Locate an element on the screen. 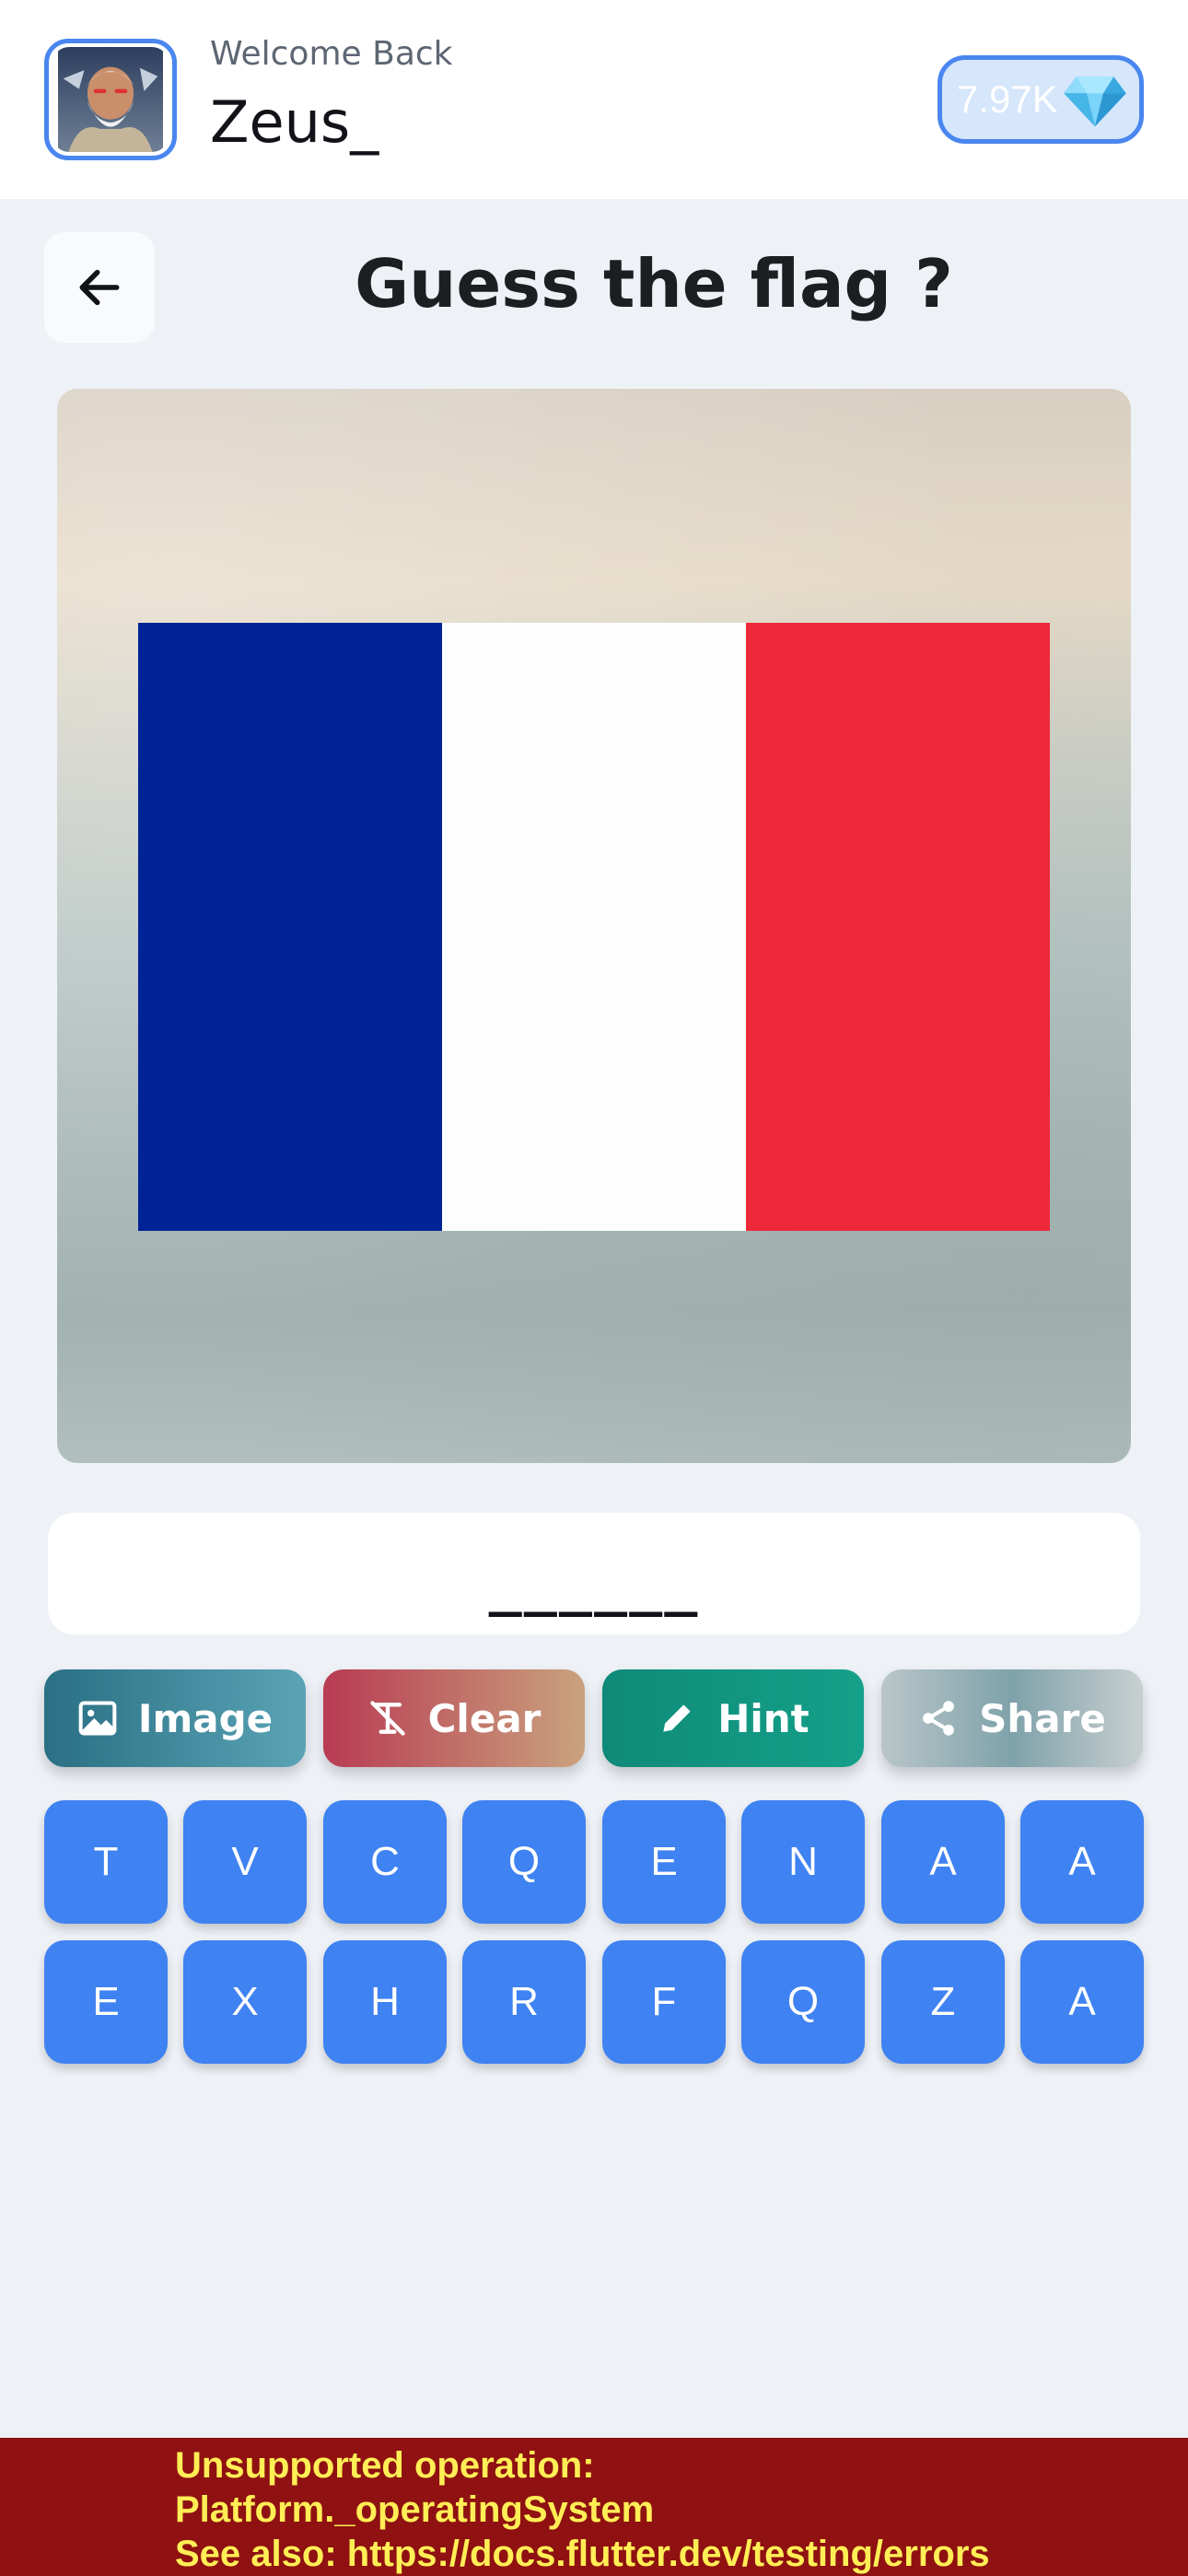 Image resolution: width=1188 pixels, height=2576 pixels. clear-format-icon is located at coordinates (387, 1718).